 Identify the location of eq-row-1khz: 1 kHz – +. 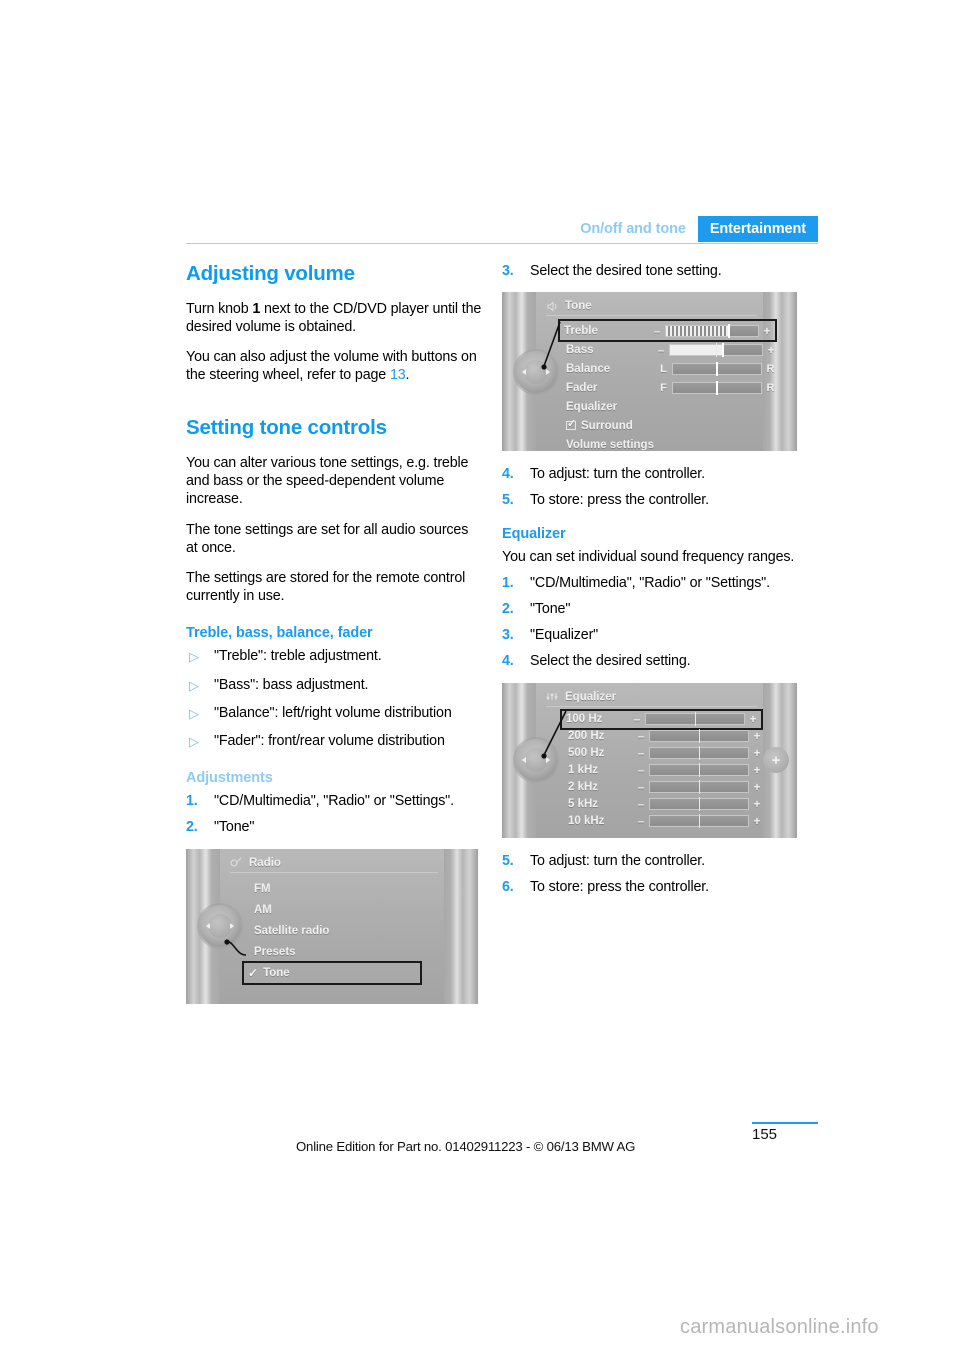
(664, 770).